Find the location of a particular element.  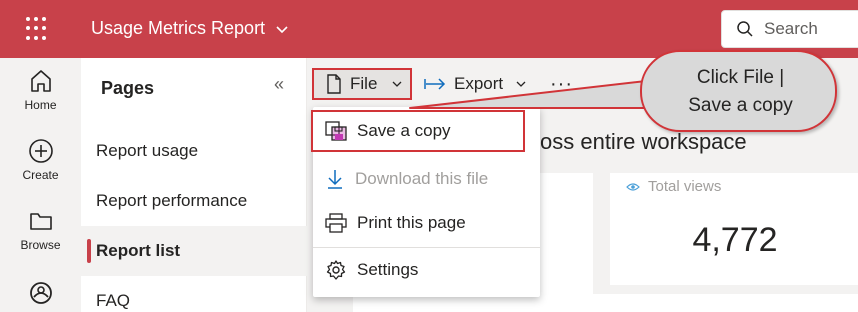

search-placeholder: Search is located at coordinates (791, 28).